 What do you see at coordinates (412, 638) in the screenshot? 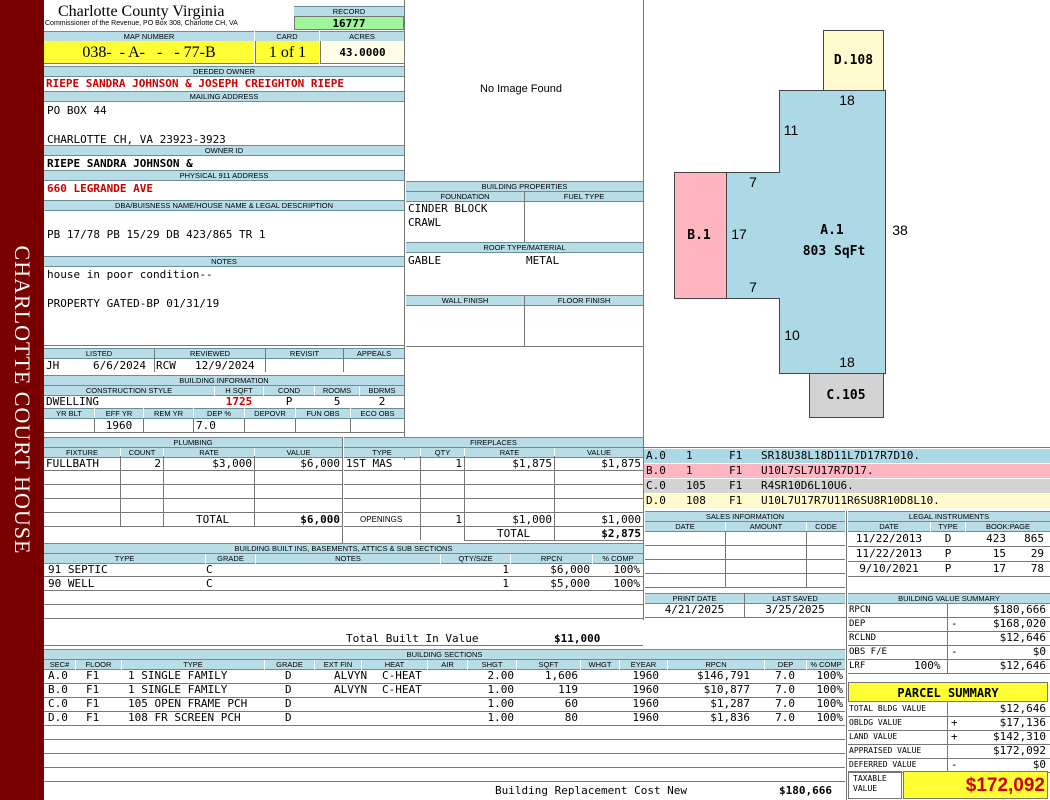
I see `builtins-total-label: Total Built In Value` at bounding box center [412, 638].